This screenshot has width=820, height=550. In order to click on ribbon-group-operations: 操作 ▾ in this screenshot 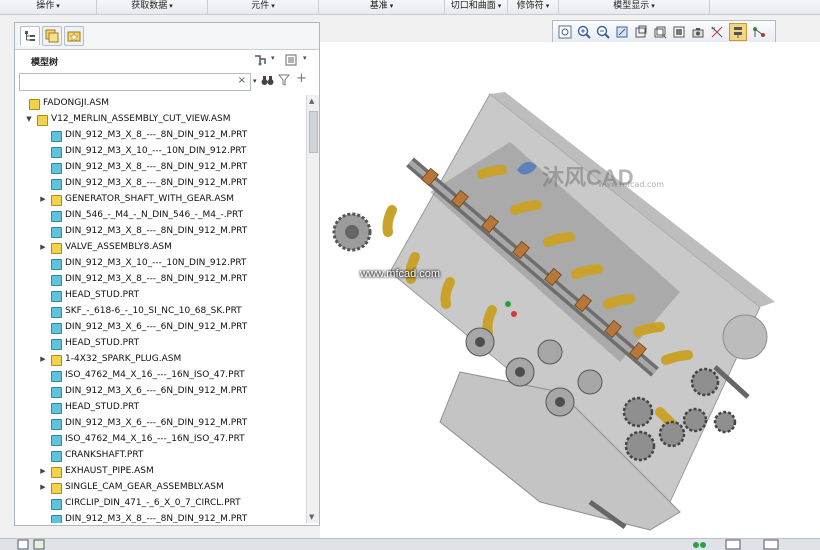, I will do `click(48, 7)`.